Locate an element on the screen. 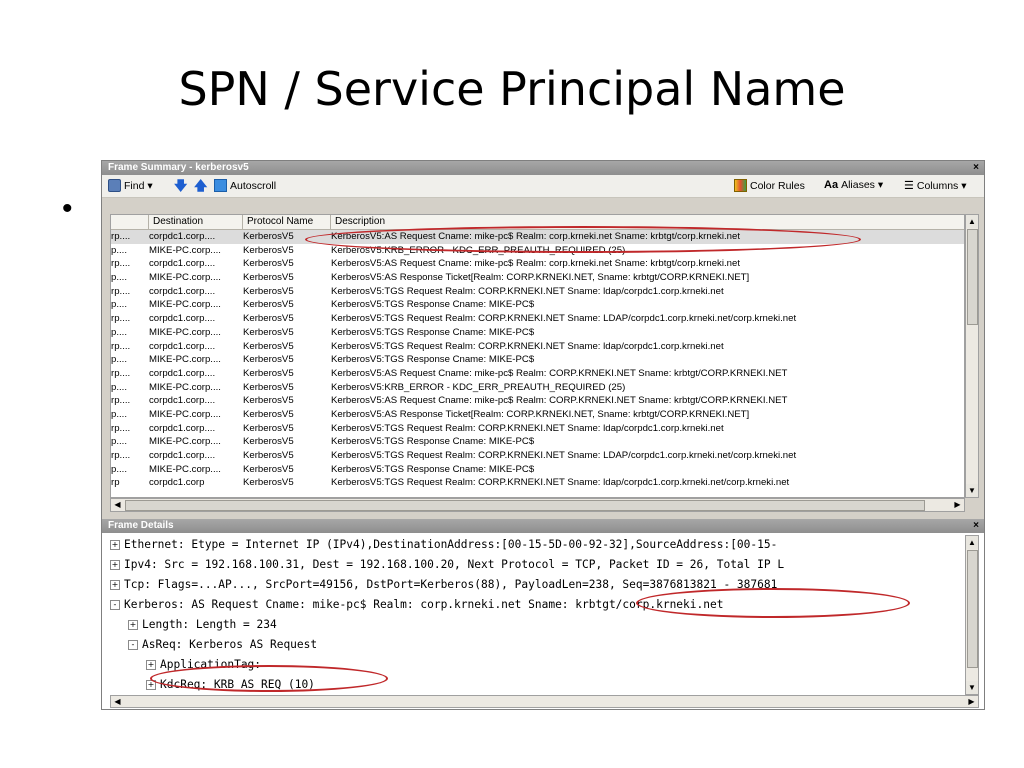 The image size is (1024, 768). columns-icon: ☰ is located at coordinates (909, 186).